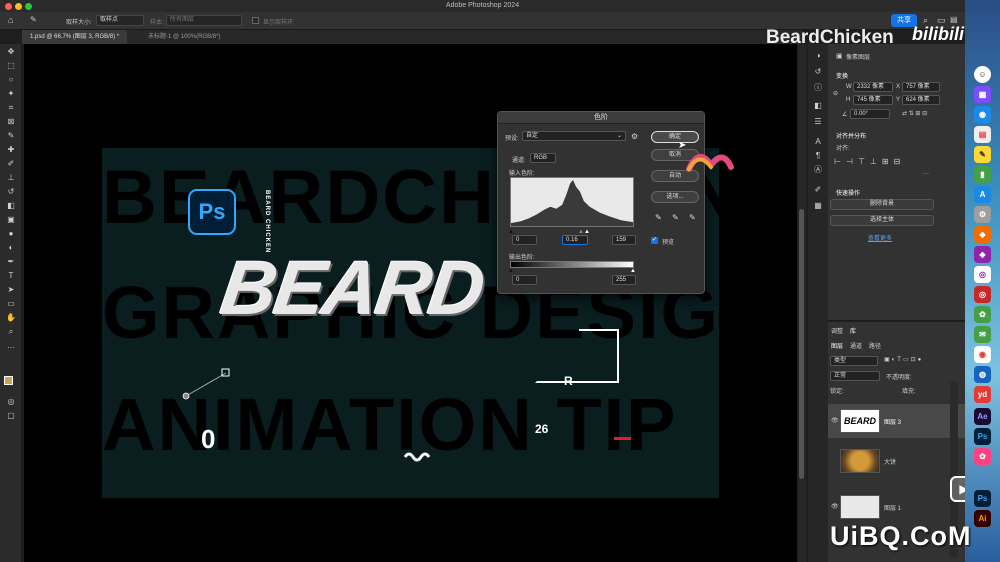 This screenshot has width=1000, height=562. I want to click on lasso-tool-icon: ○, so click(11, 80).